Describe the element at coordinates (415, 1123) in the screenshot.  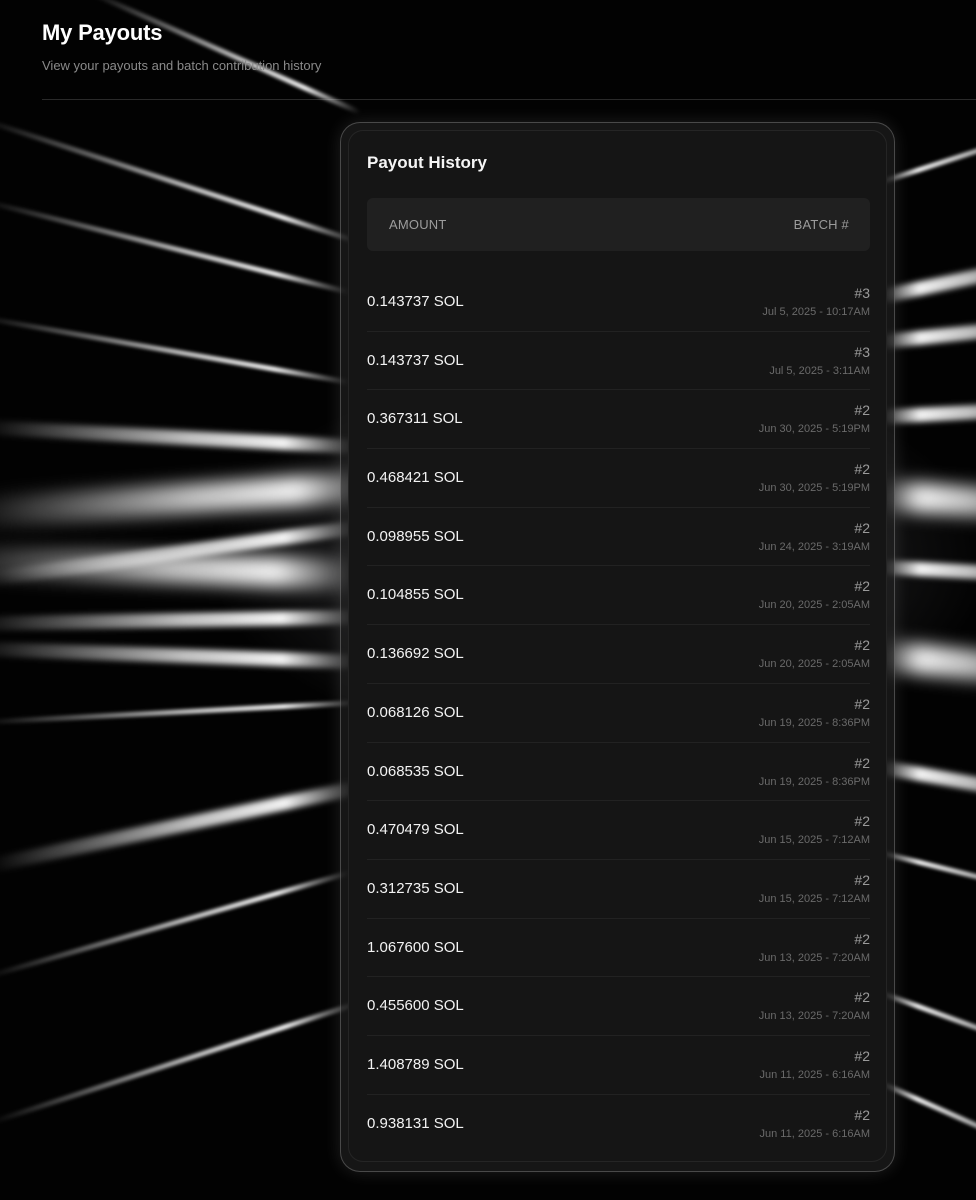
I see `payout-amount: 0.938131 SOL` at that location.